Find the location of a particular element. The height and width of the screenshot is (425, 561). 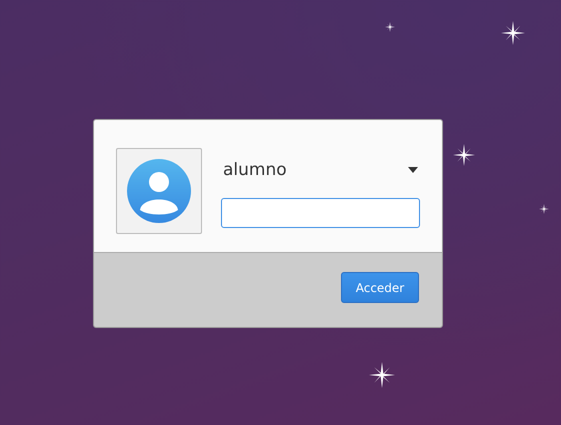

user-avatar-icon is located at coordinates (159, 191).